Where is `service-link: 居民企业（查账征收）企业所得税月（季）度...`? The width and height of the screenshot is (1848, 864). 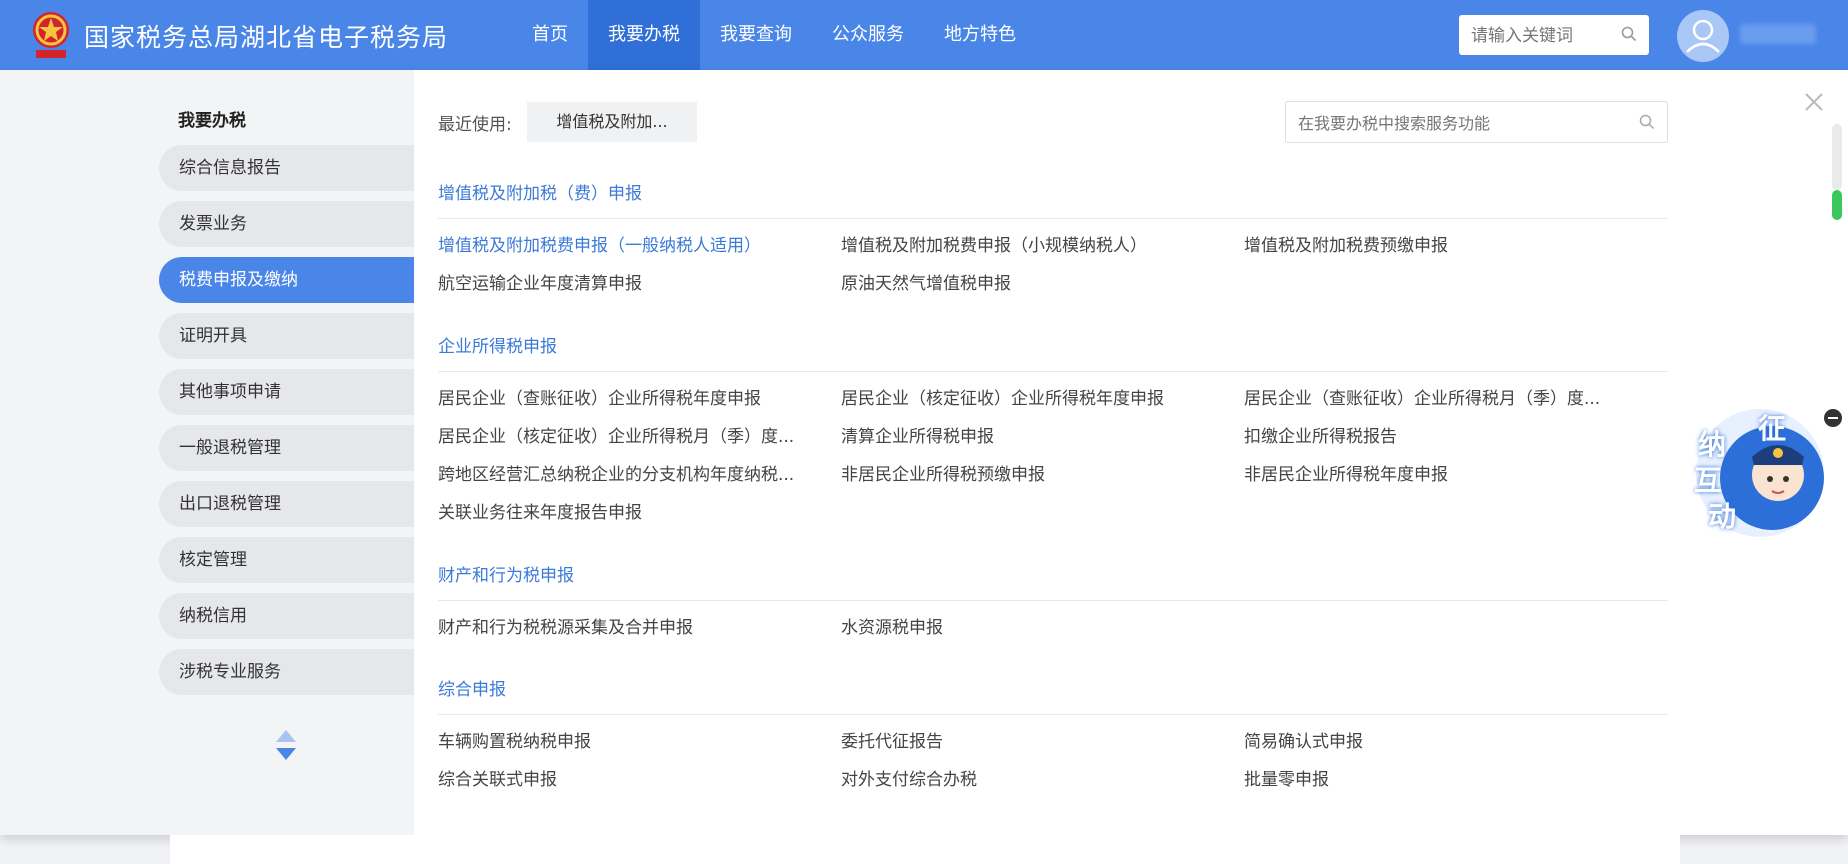
service-link: 居民企业（查账征收）企业所得税月（季）度... is located at coordinates (1445, 399).